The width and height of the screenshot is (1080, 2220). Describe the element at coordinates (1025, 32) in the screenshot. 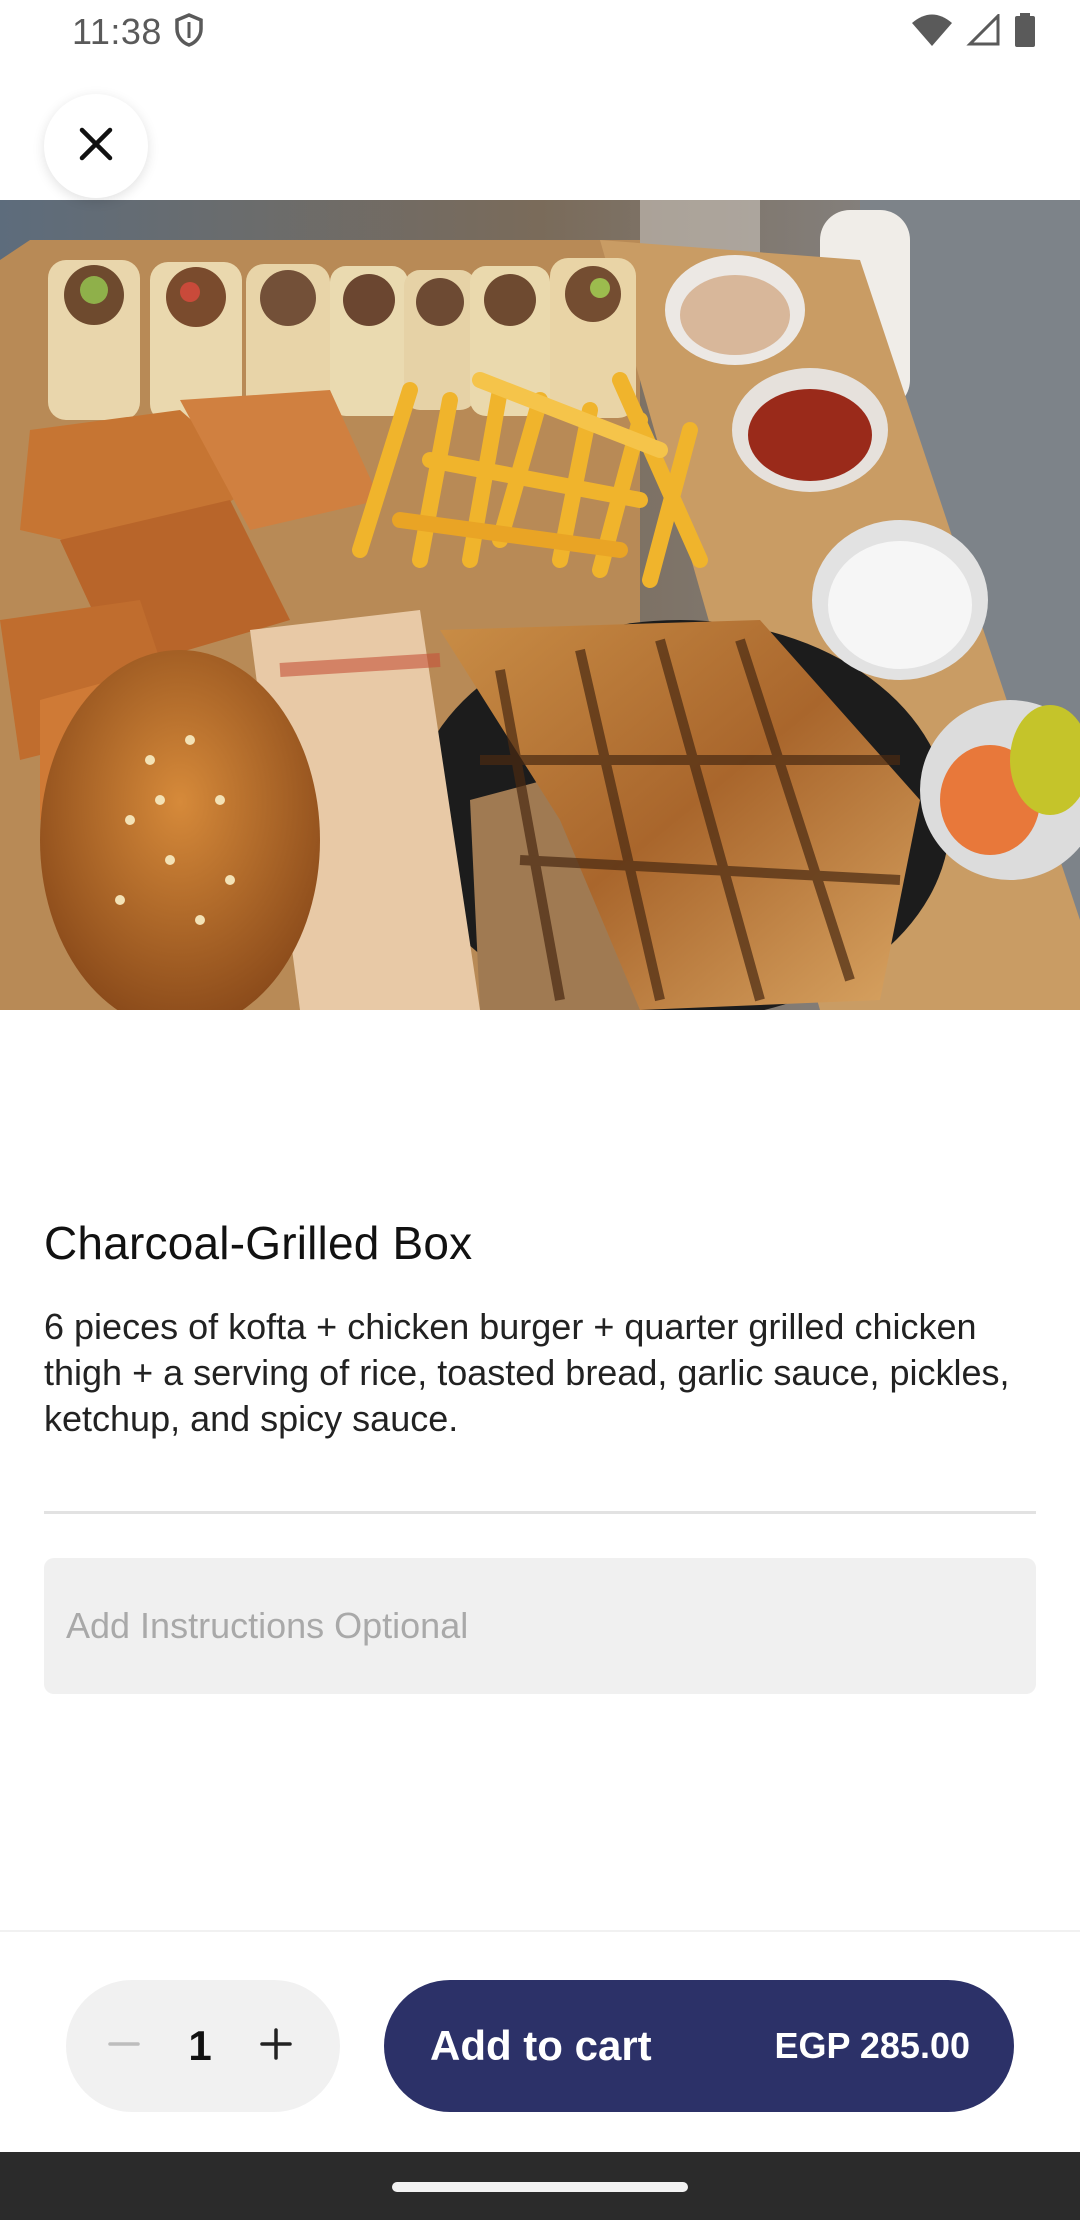

I see `battery-icon` at that location.